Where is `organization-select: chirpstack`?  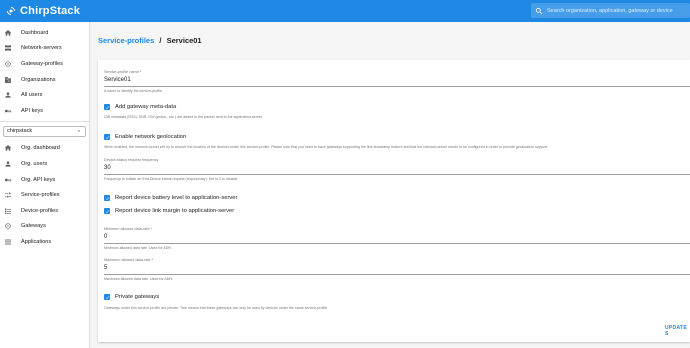
organization-select: chirpstack is located at coordinates (44, 131).